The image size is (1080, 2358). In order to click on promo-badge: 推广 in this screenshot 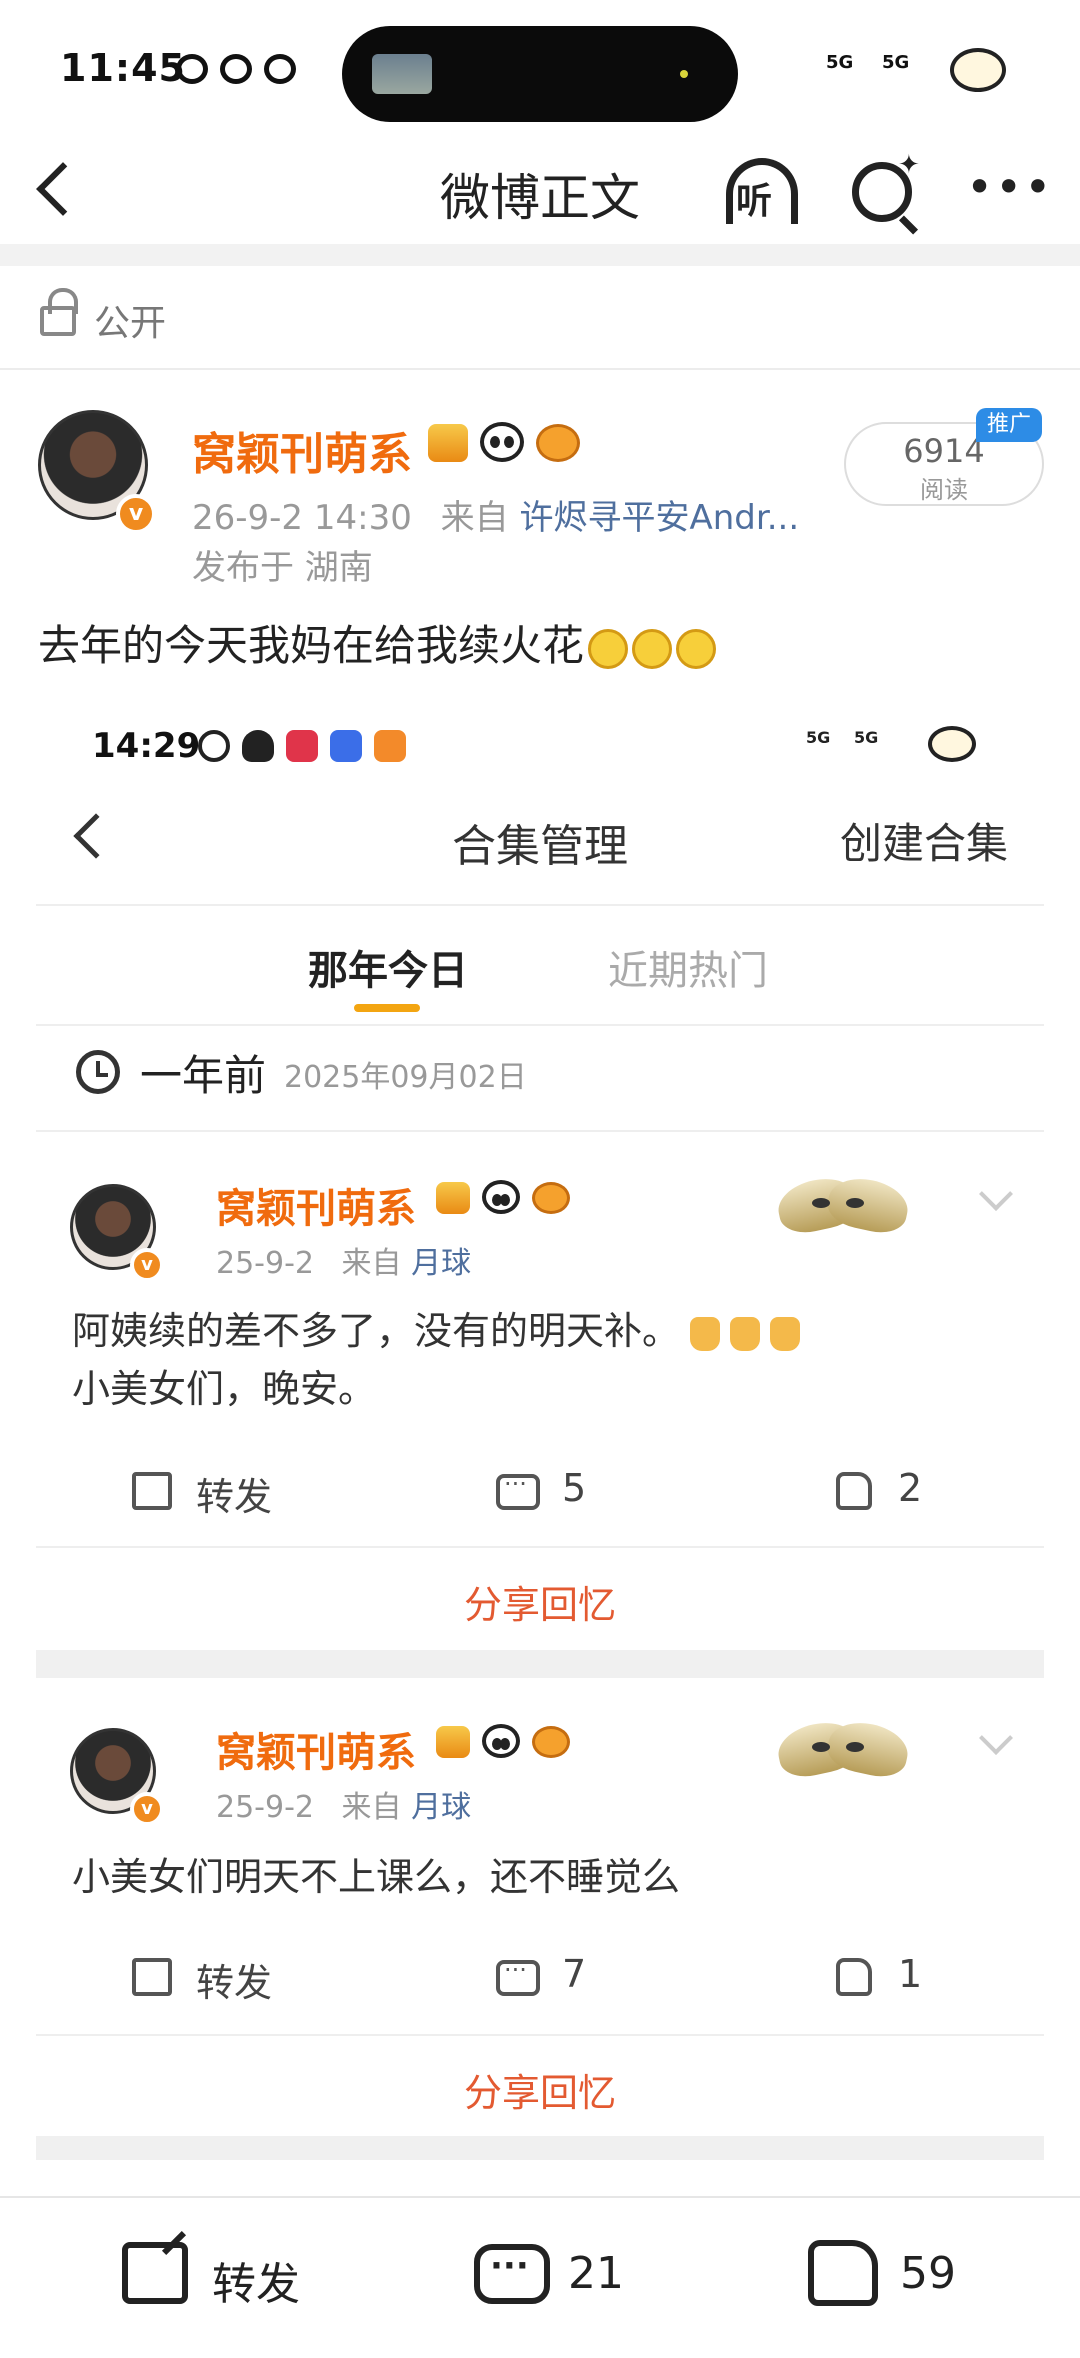, I will do `click(1009, 425)`.